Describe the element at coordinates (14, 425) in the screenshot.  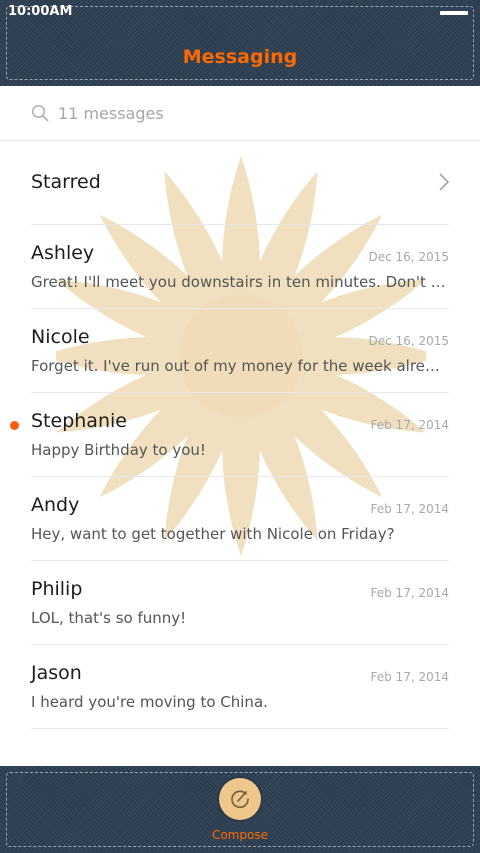
I see `unread-indicator` at that location.